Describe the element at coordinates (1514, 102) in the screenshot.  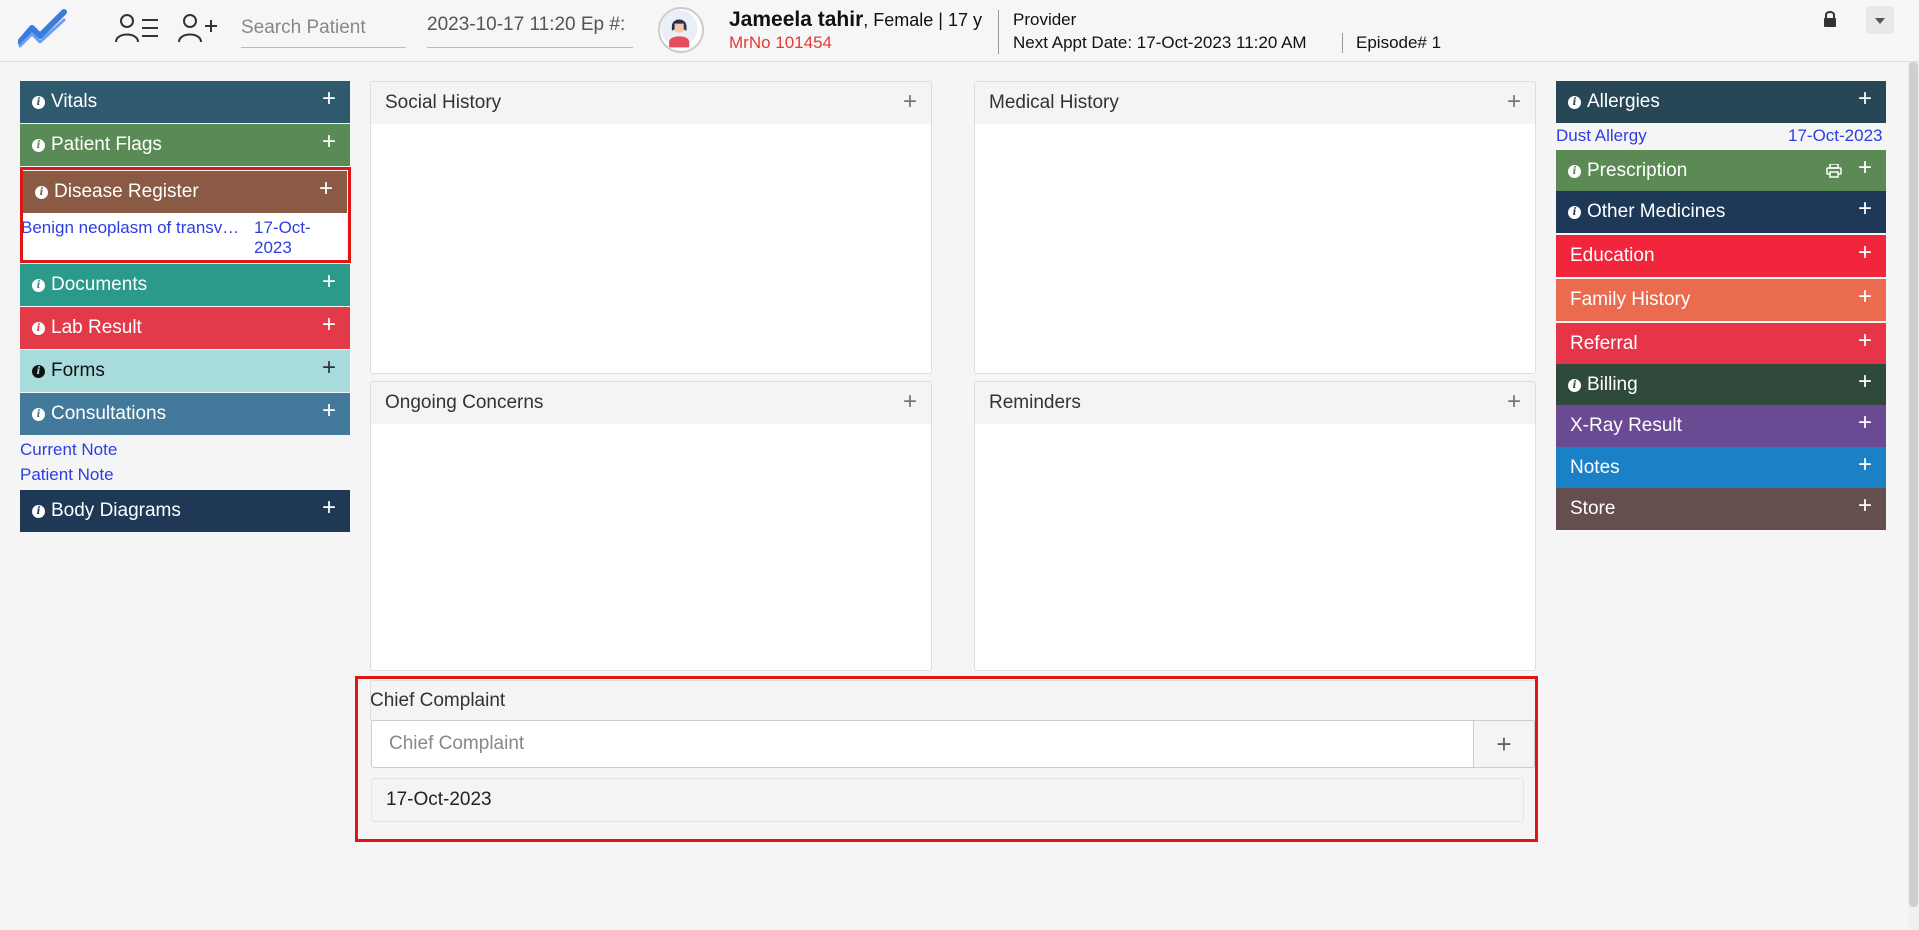
I see `add-medical-history-icon: +` at that location.